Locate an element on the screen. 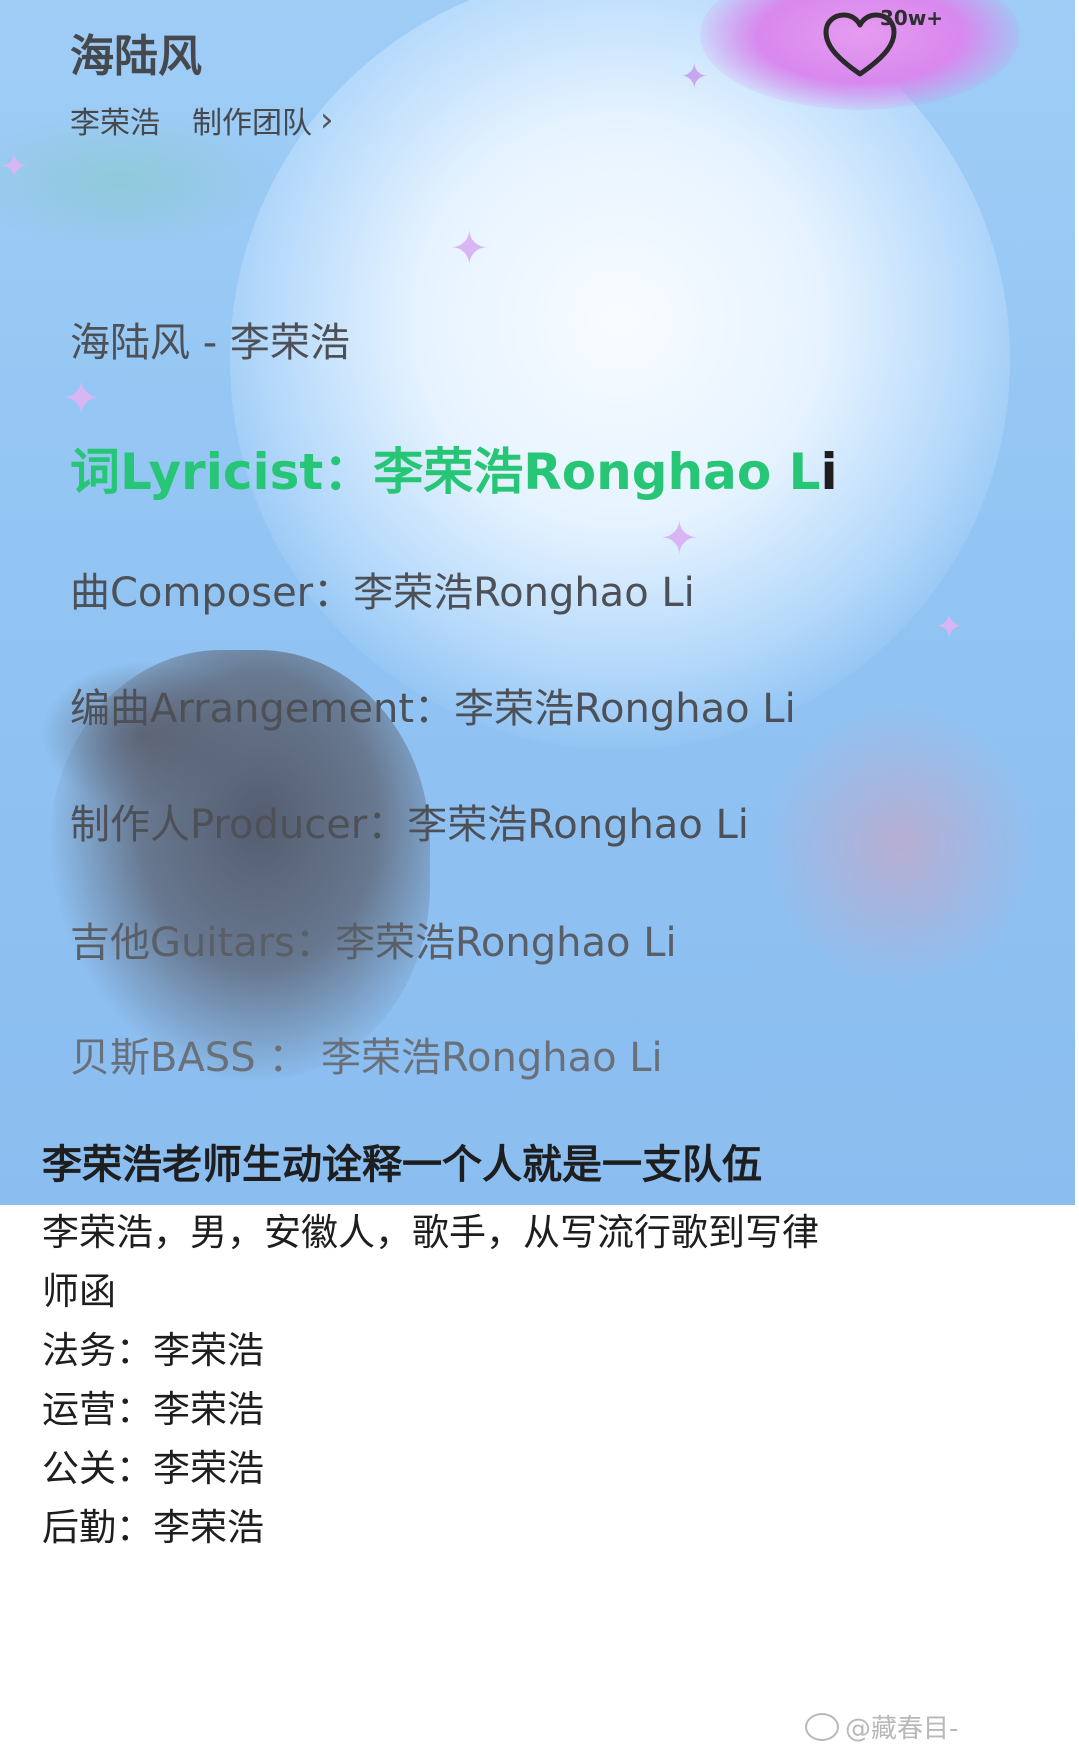  weibo-watermark: @藏春目- is located at coordinates (881, 1726).